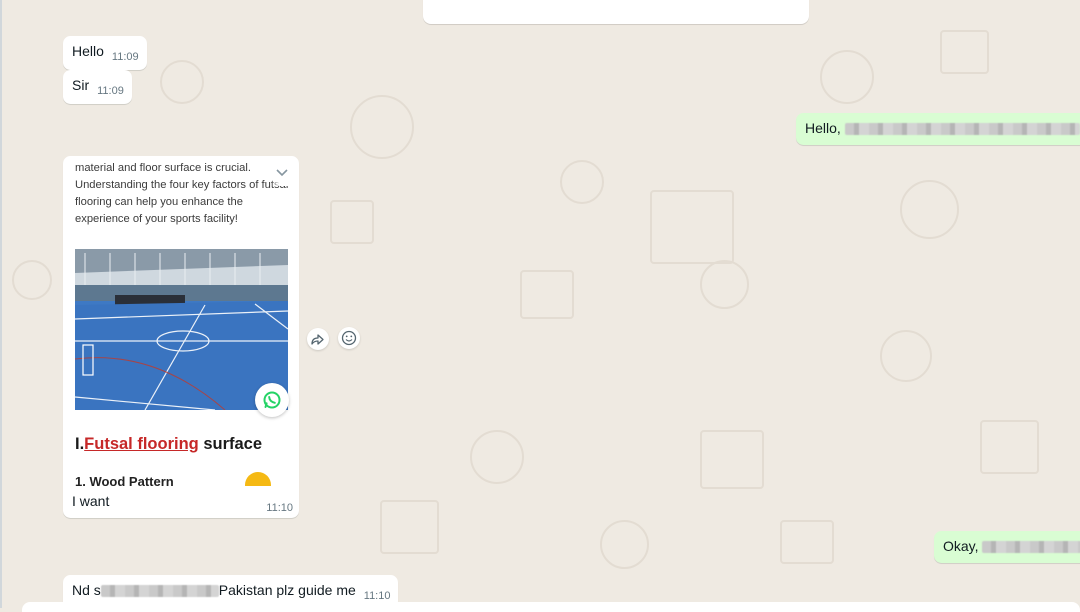  Describe the element at coordinates (88, 51) in the screenshot. I see `message-text: Hello` at that location.